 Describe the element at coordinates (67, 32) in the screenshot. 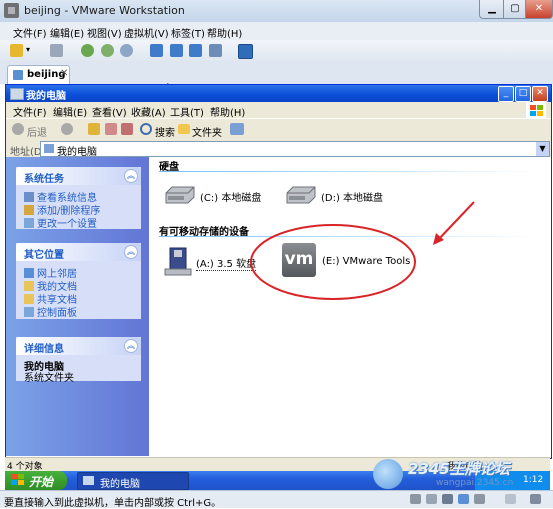

I see `host-menu-edit: 编辑(E)` at that location.